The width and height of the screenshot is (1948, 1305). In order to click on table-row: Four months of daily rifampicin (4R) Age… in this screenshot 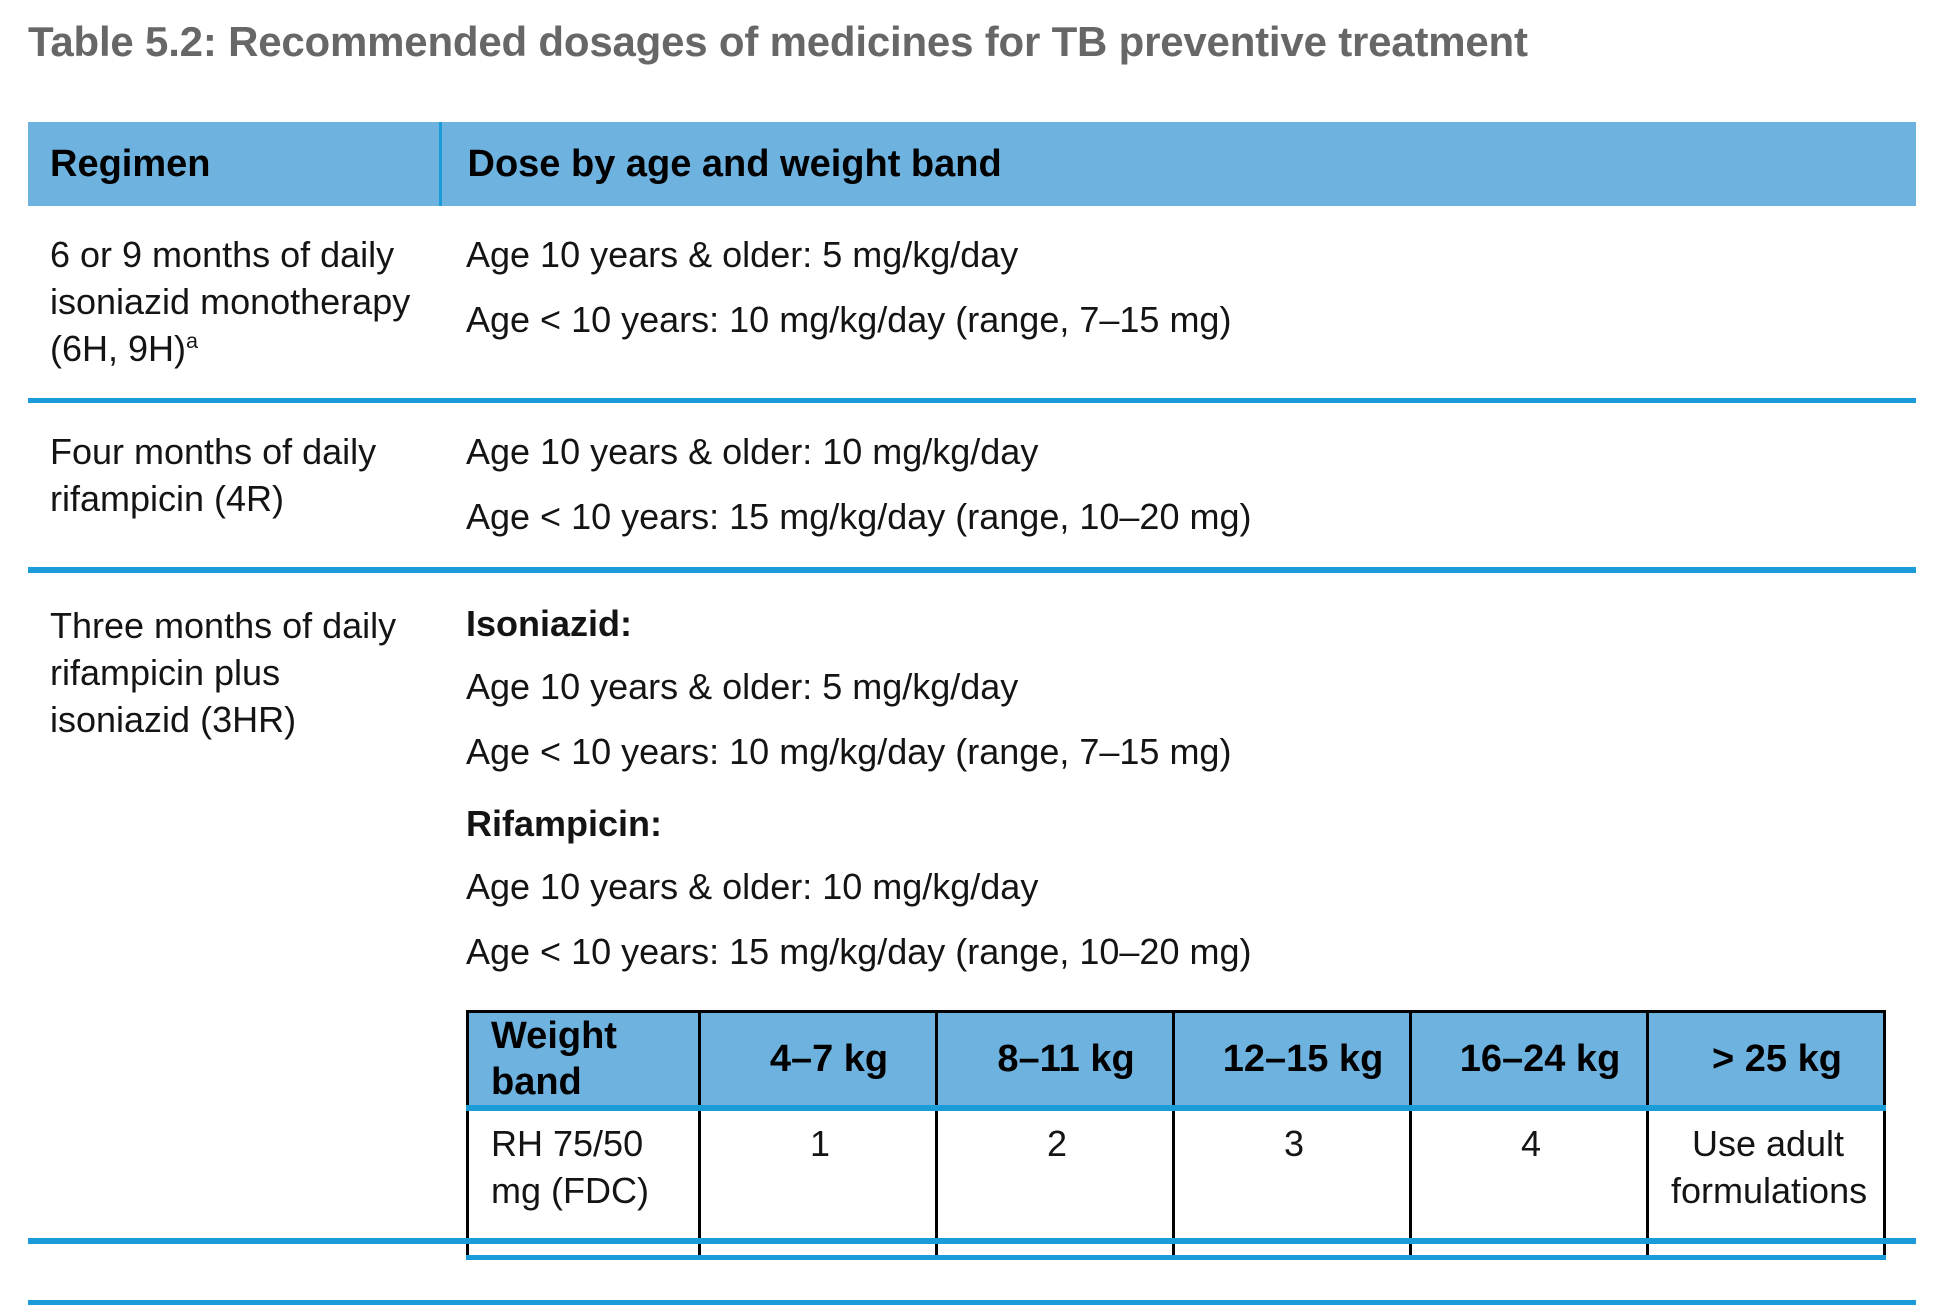, I will do `click(972, 486)`.